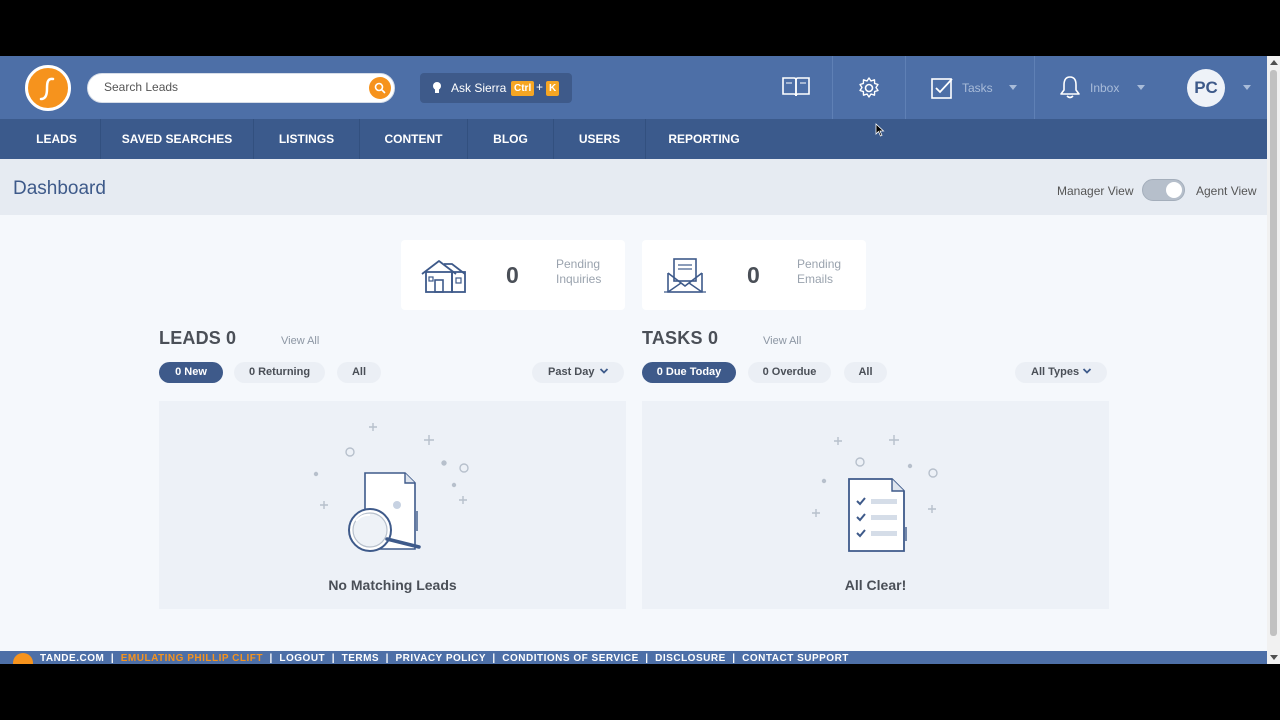  Describe the element at coordinates (523, 88) in the screenshot. I see `shortcut-ctrl-key: Ctrl` at that location.